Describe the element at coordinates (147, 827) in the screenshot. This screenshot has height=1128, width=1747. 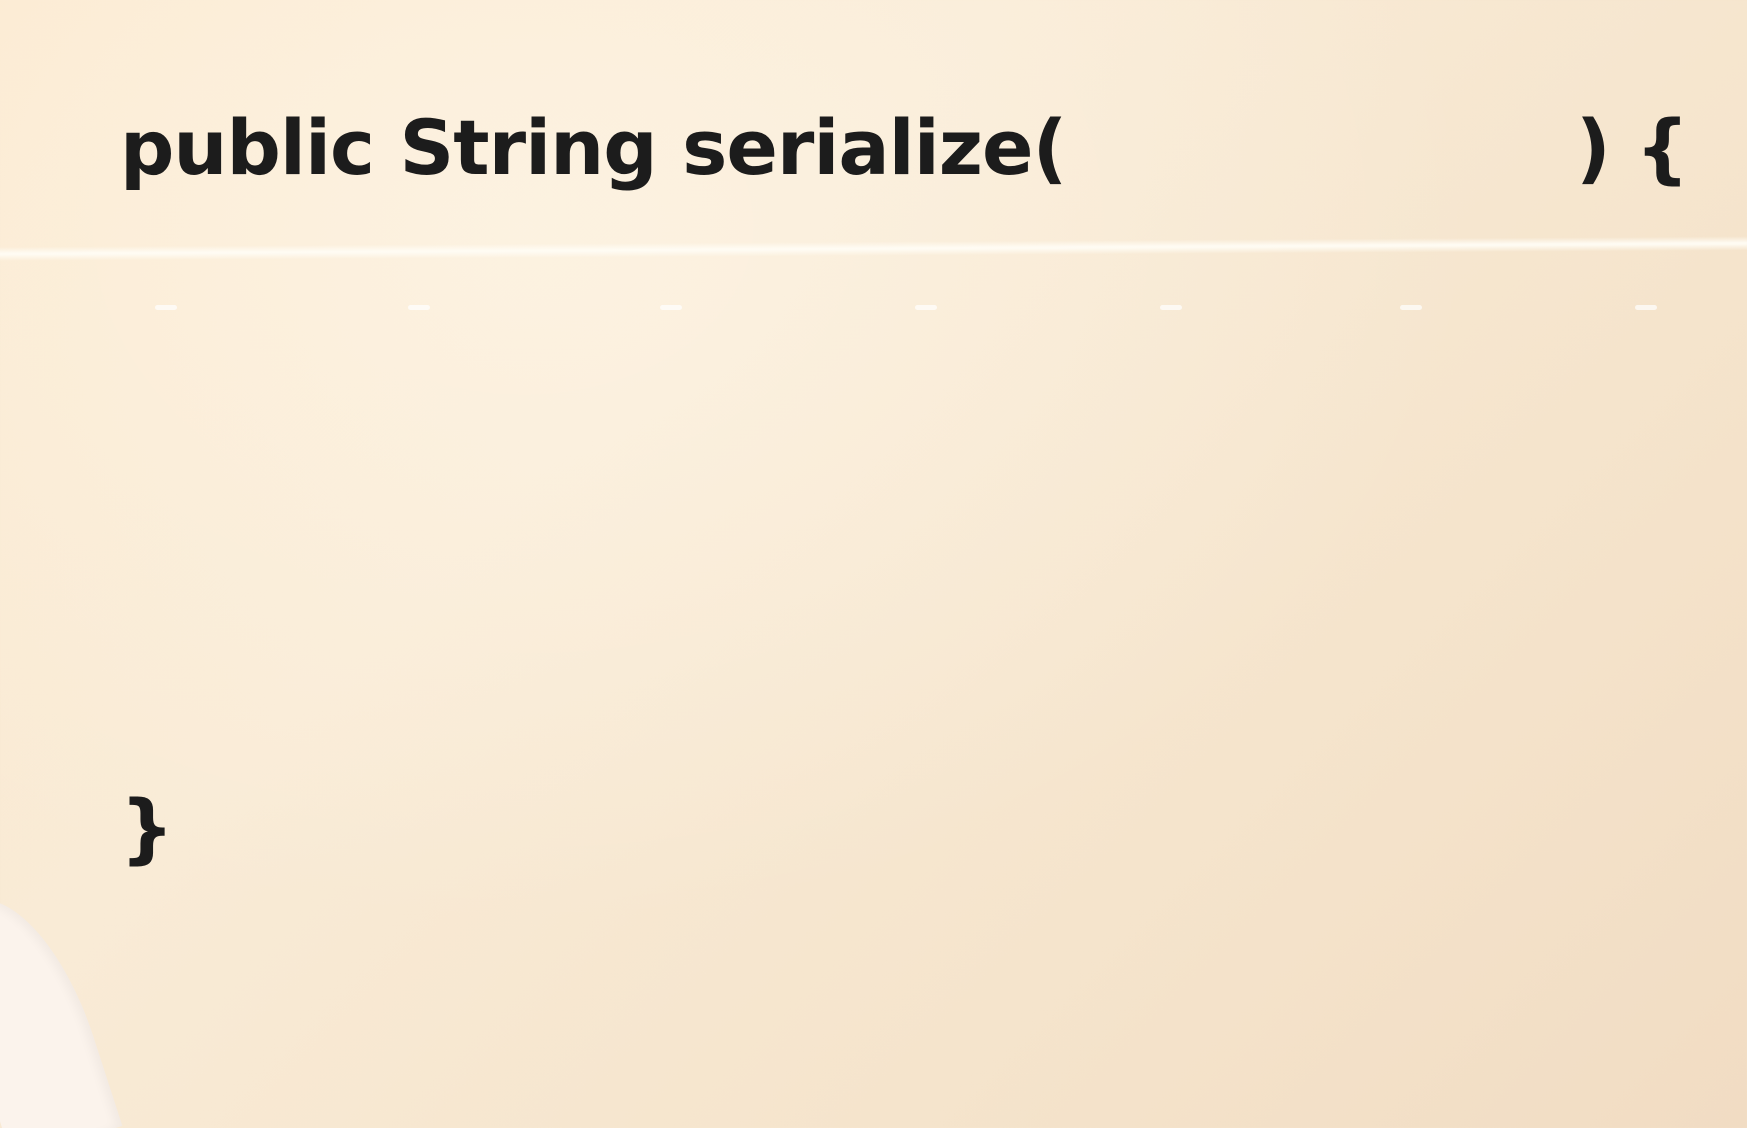
I see `closing-brace: }` at that location.